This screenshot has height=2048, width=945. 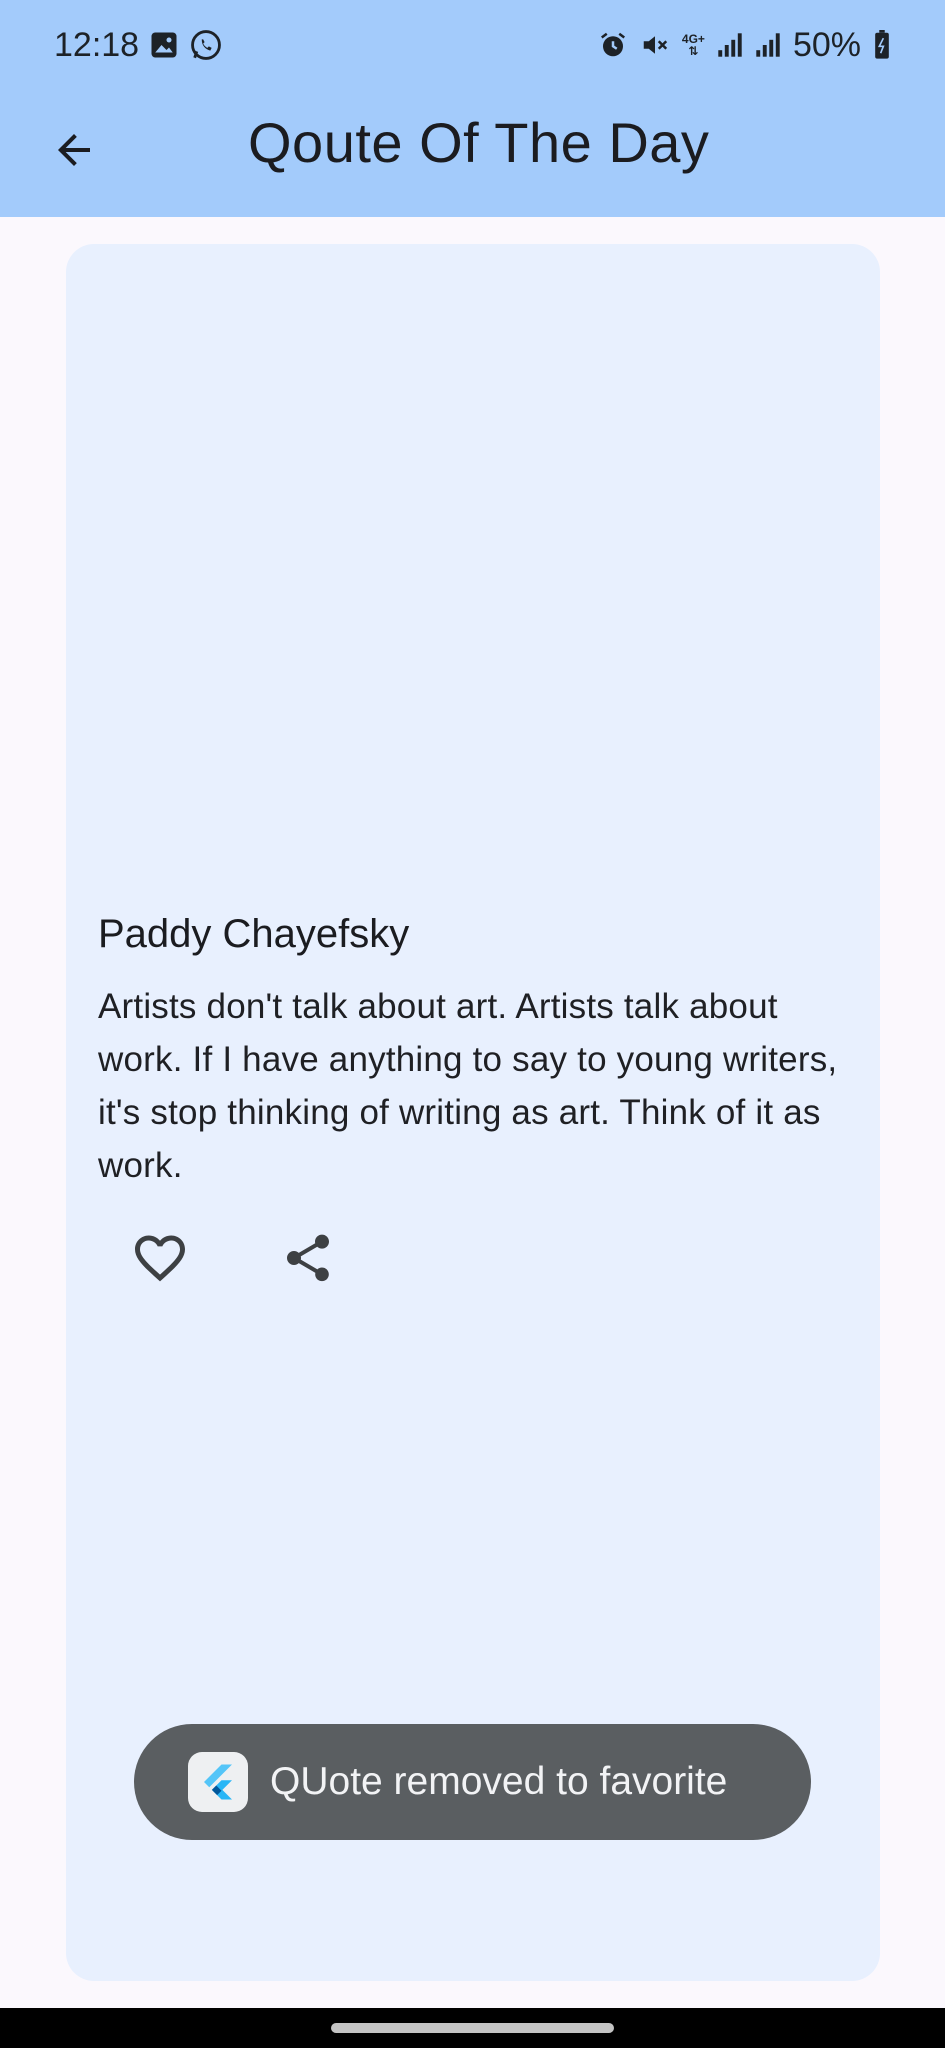 I want to click on app-bar: Qoute Of The Day, so click(x=472, y=153).